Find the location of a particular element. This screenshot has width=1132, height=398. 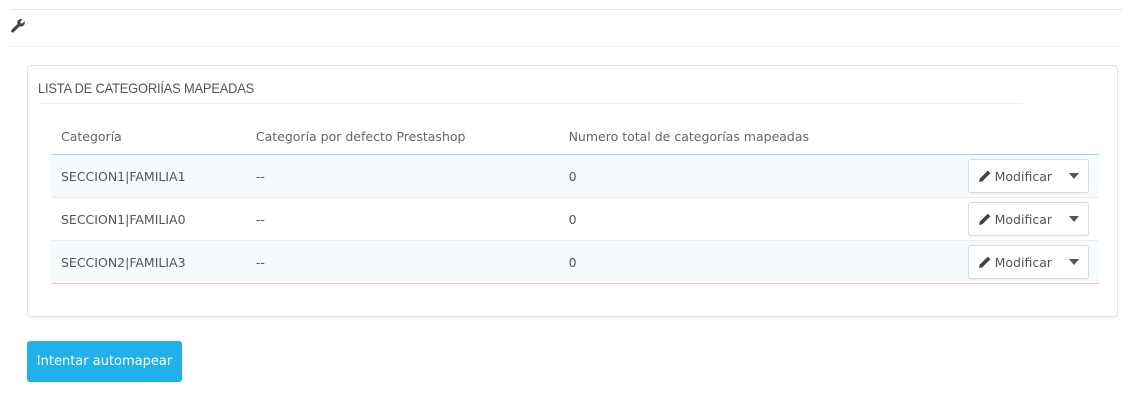

table-row: SECCION1|FAMILIA0 -- 0 Modificar is located at coordinates (575, 219).